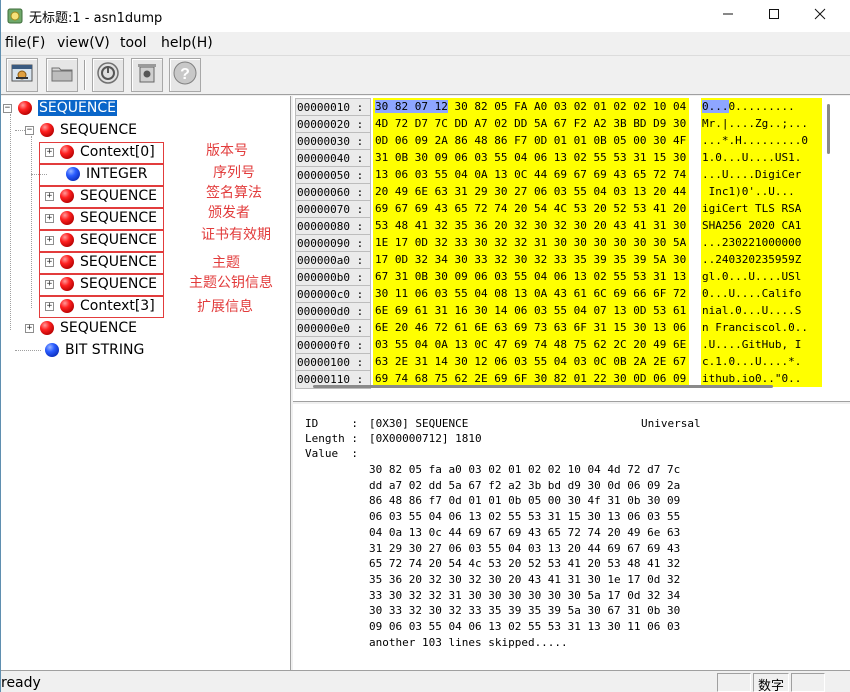  I want to click on hex-ascii-text: c.1.0...U....*., so click(752, 361).